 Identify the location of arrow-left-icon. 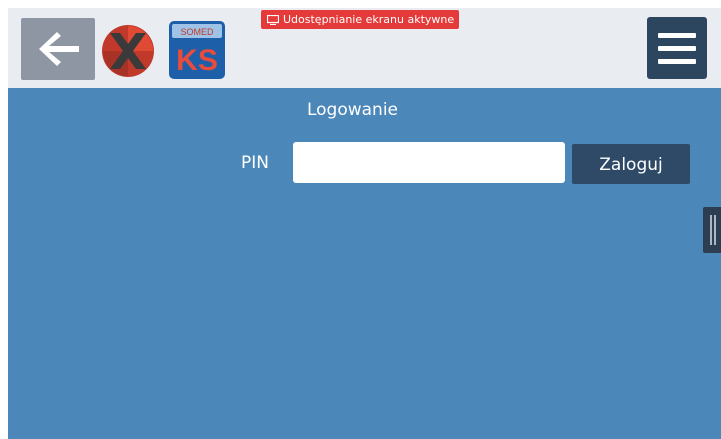
(59, 49).